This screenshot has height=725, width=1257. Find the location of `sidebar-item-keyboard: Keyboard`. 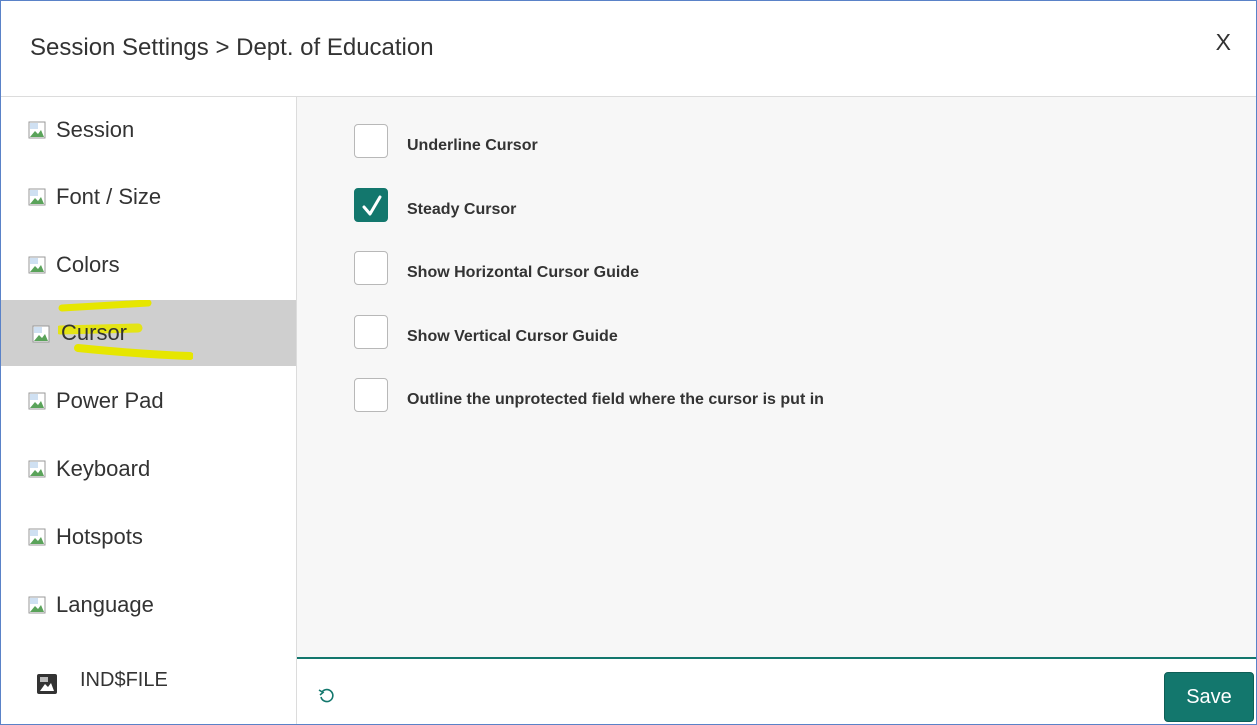

sidebar-item-keyboard: Keyboard is located at coordinates (148, 469).